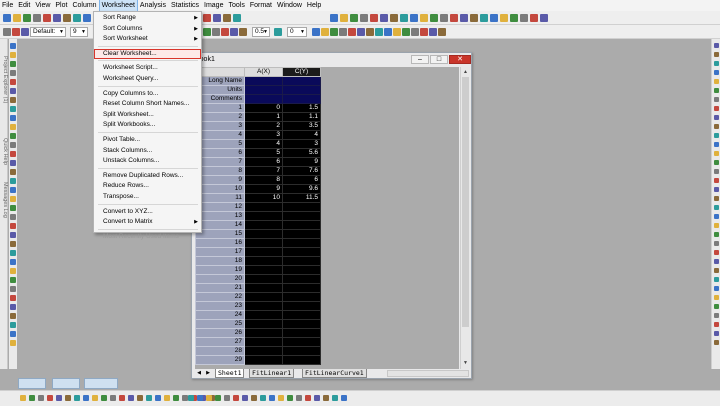 This screenshot has width=720, height=406. Describe the element at coordinates (433, 32) in the screenshot. I see `line-color-icon` at that location.